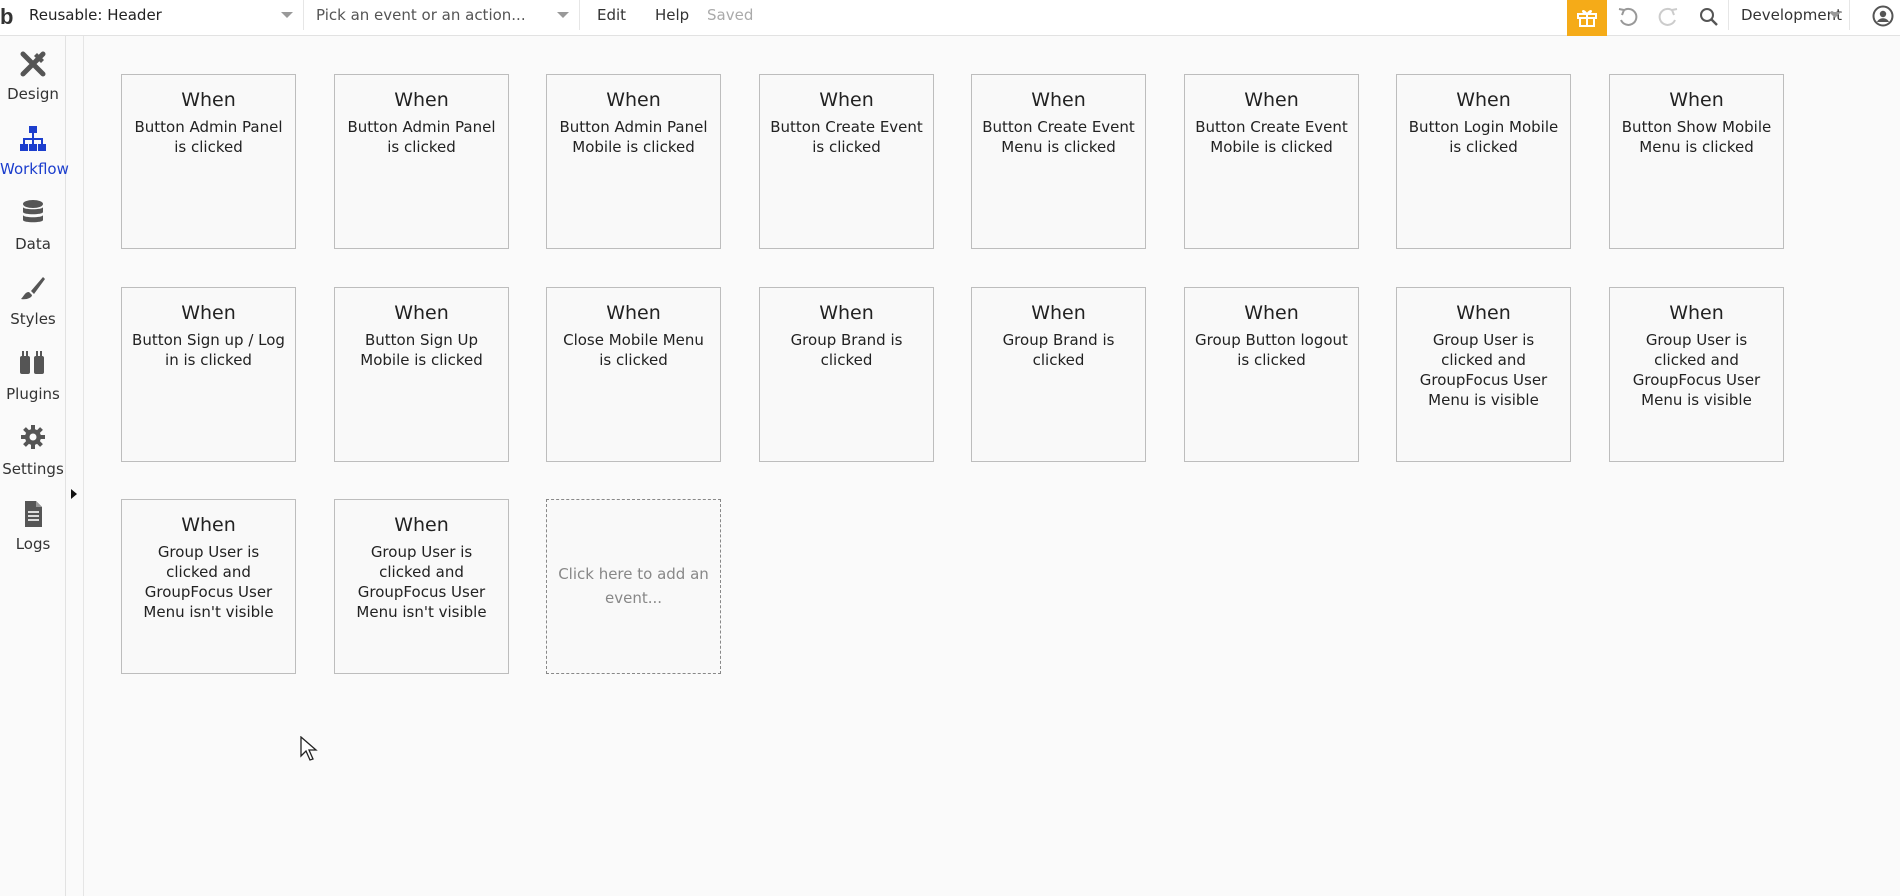 Image resolution: width=1900 pixels, height=896 pixels. I want to click on event-card: When Button Show Mobile Menu is clicked, so click(1696, 161).